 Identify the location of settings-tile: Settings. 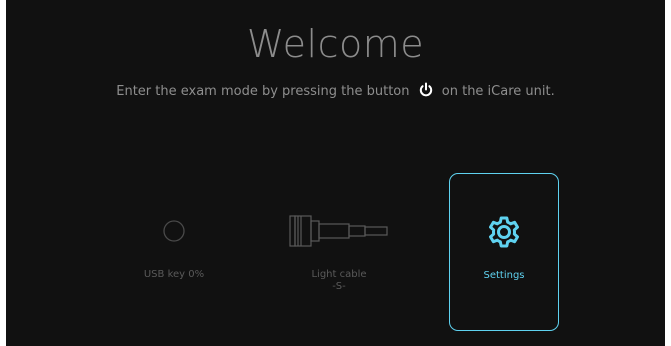
(504, 252).